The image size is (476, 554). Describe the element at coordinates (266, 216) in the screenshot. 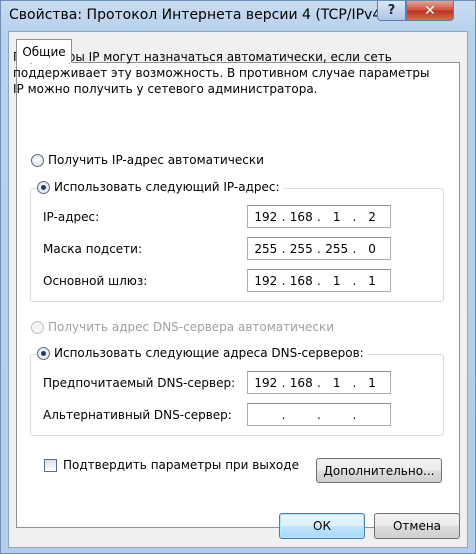

I see `ip-address-octet-1: 192` at that location.